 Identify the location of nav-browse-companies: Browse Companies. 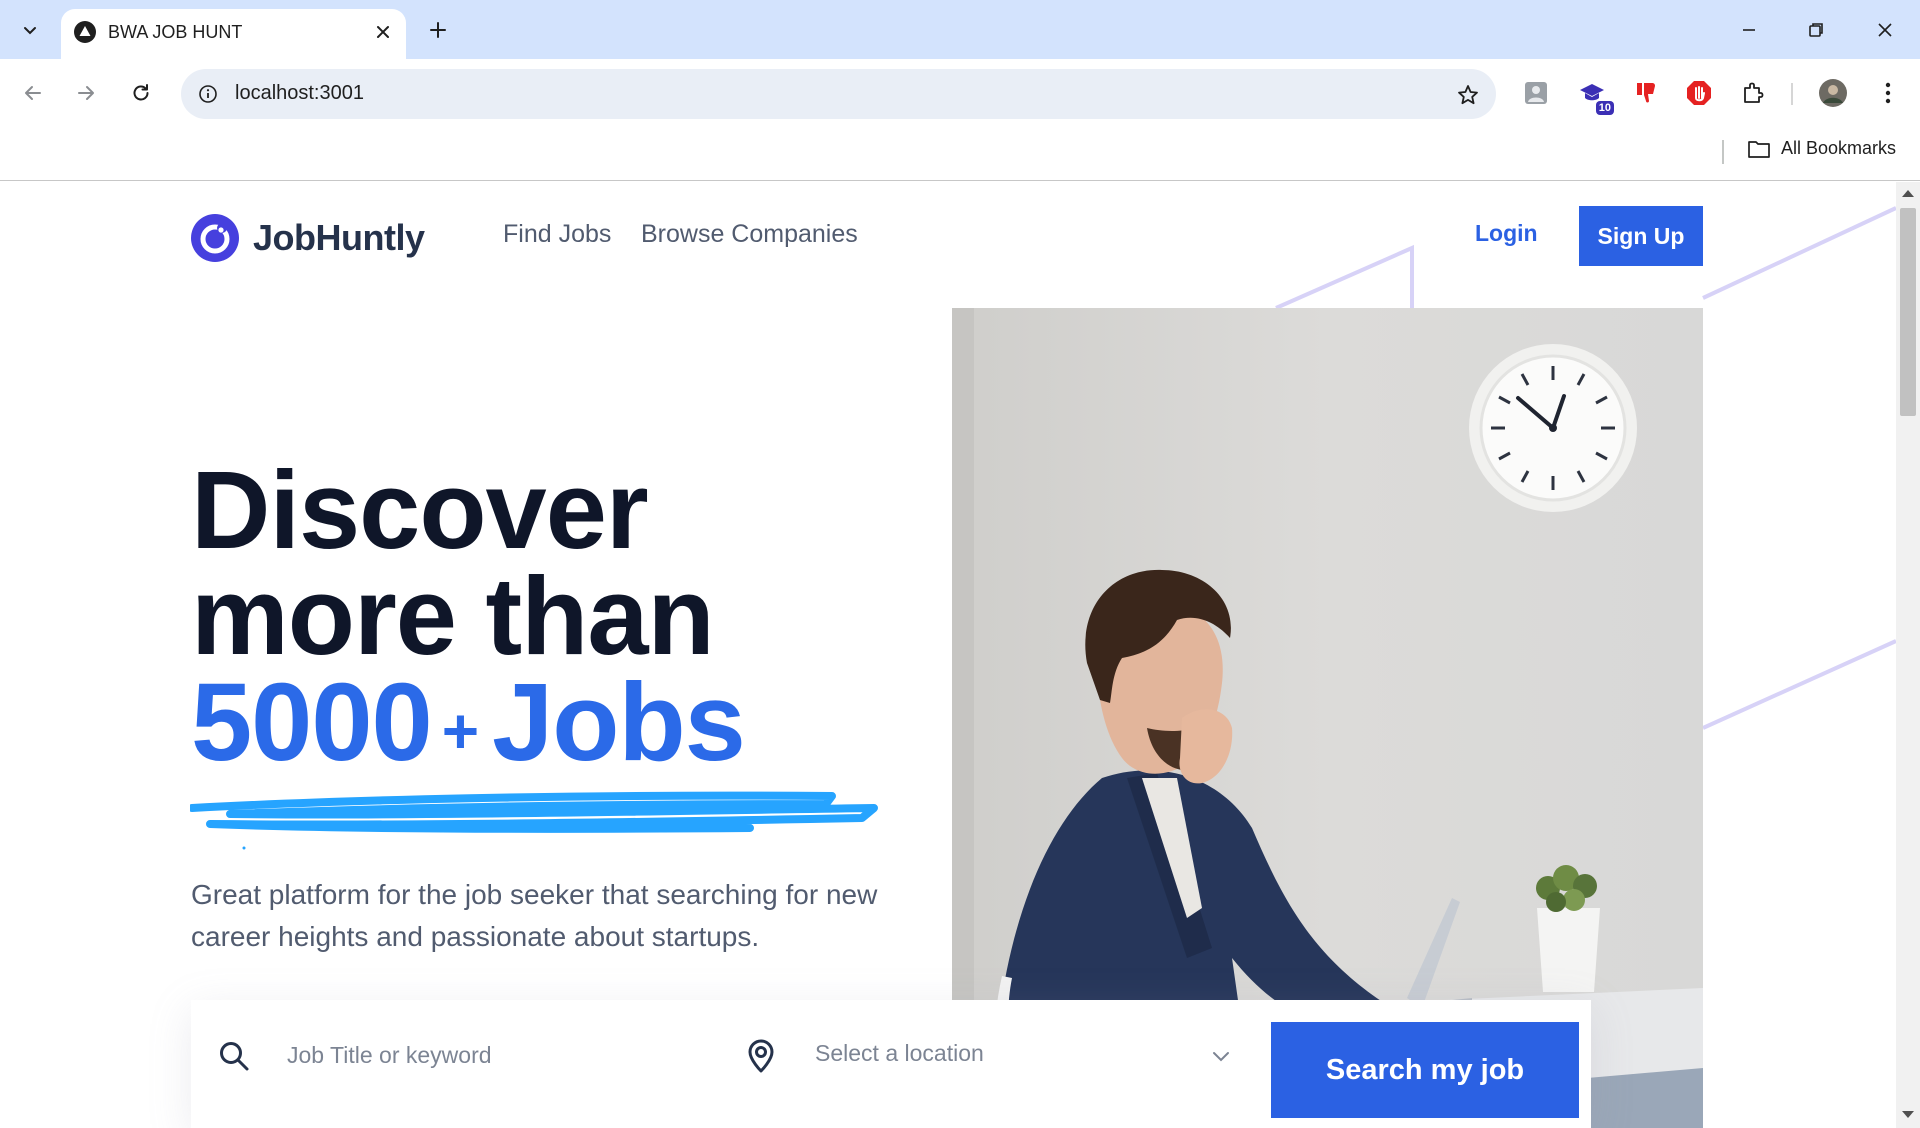
(749, 234).